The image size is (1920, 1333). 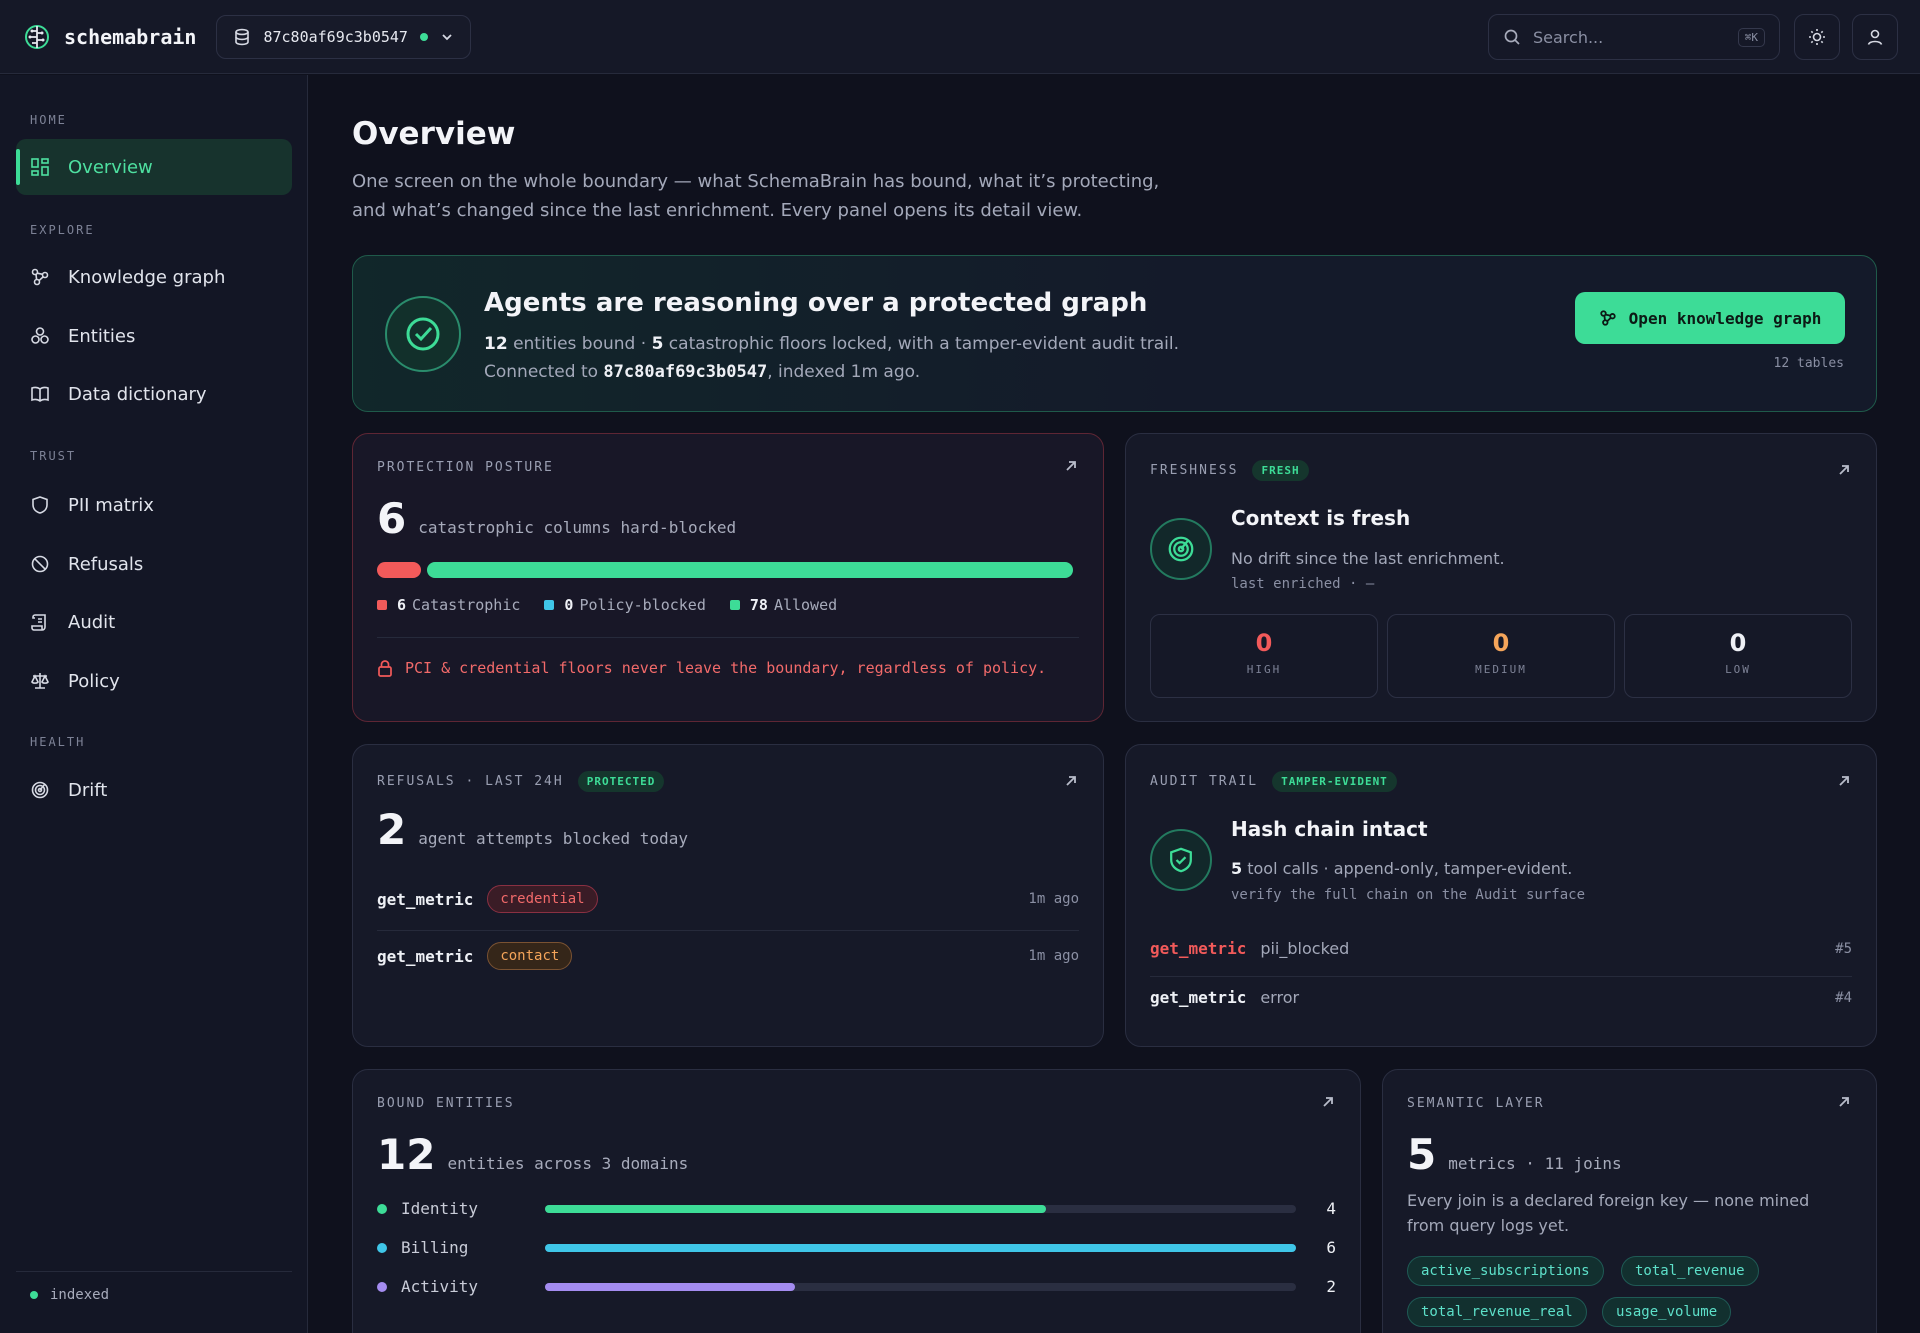 What do you see at coordinates (1667, 1312) in the screenshot?
I see `metric-chip: usage_volume` at bounding box center [1667, 1312].